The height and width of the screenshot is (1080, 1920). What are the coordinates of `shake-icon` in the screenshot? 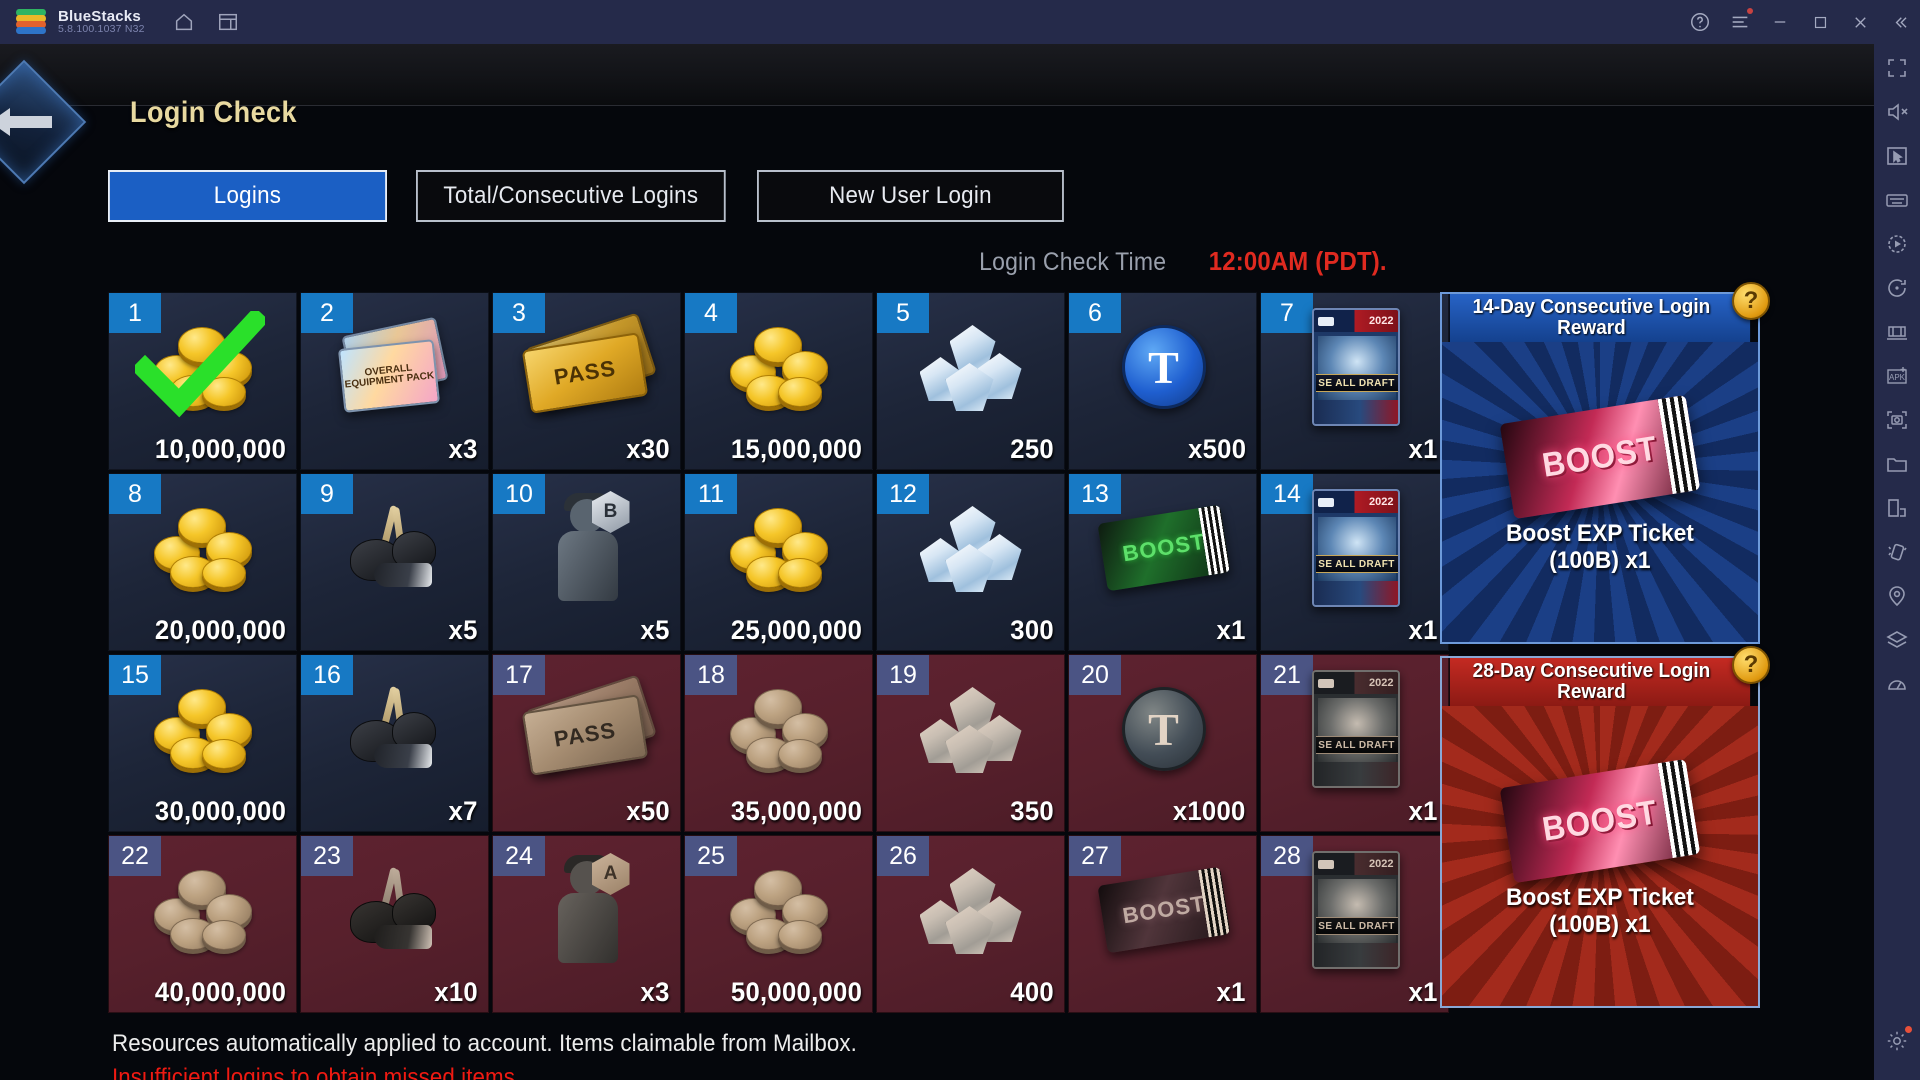 It's located at (1897, 552).